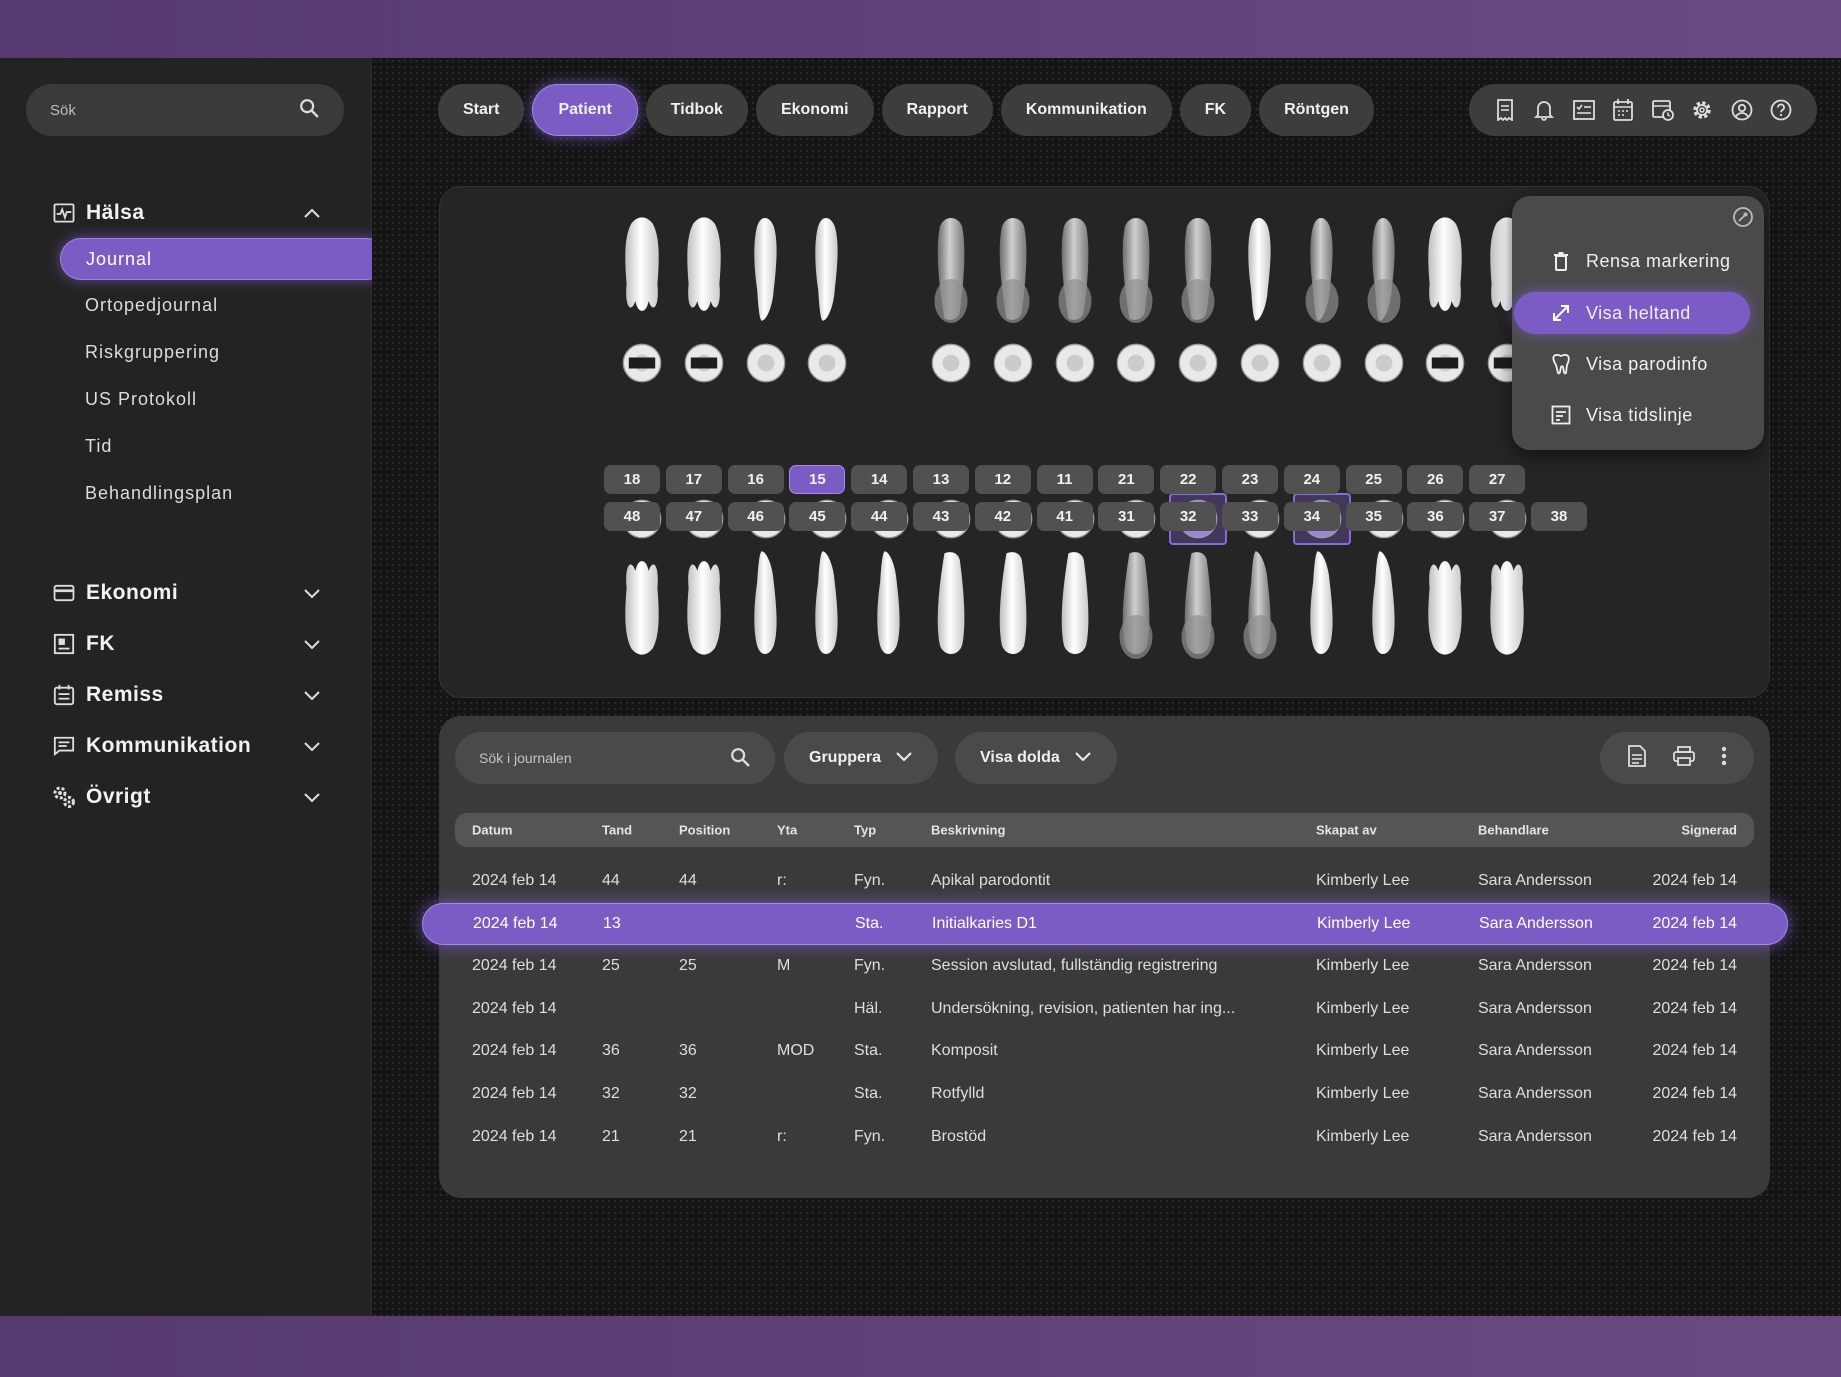 This screenshot has width=1841, height=1377. What do you see at coordinates (1505, 110) in the screenshot?
I see `receipt-icon` at bounding box center [1505, 110].